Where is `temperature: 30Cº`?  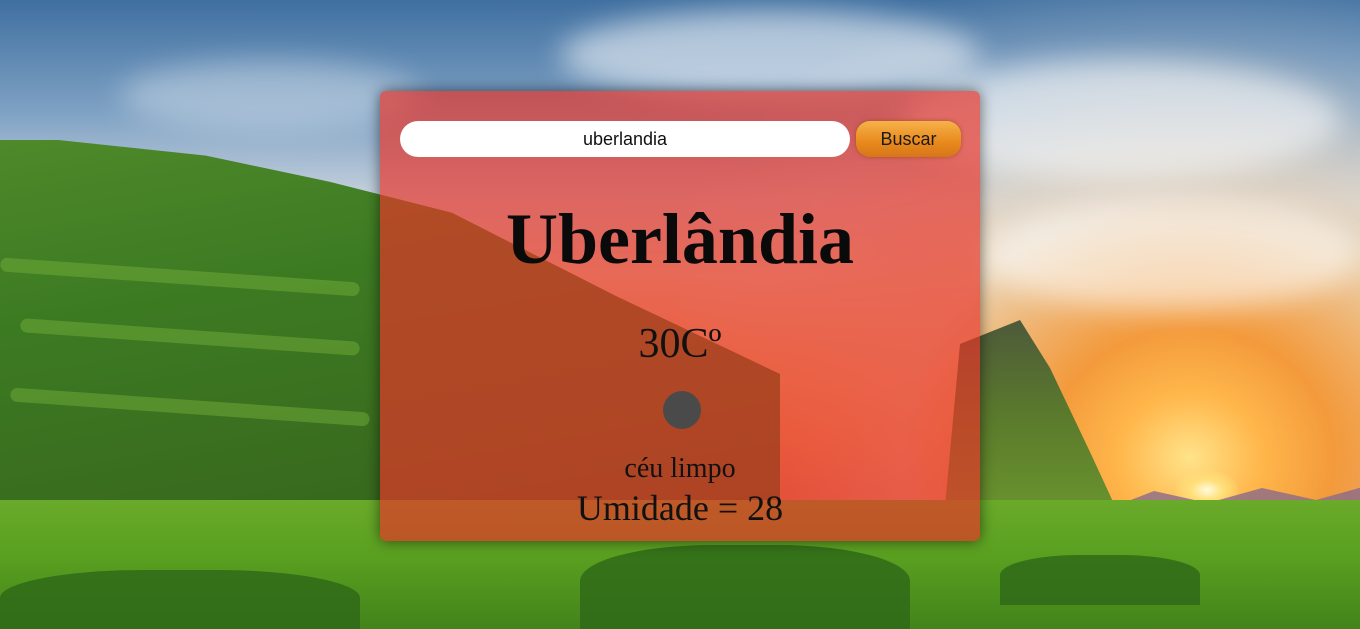 temperature: 30Cº is located at coordinates (680, 344).